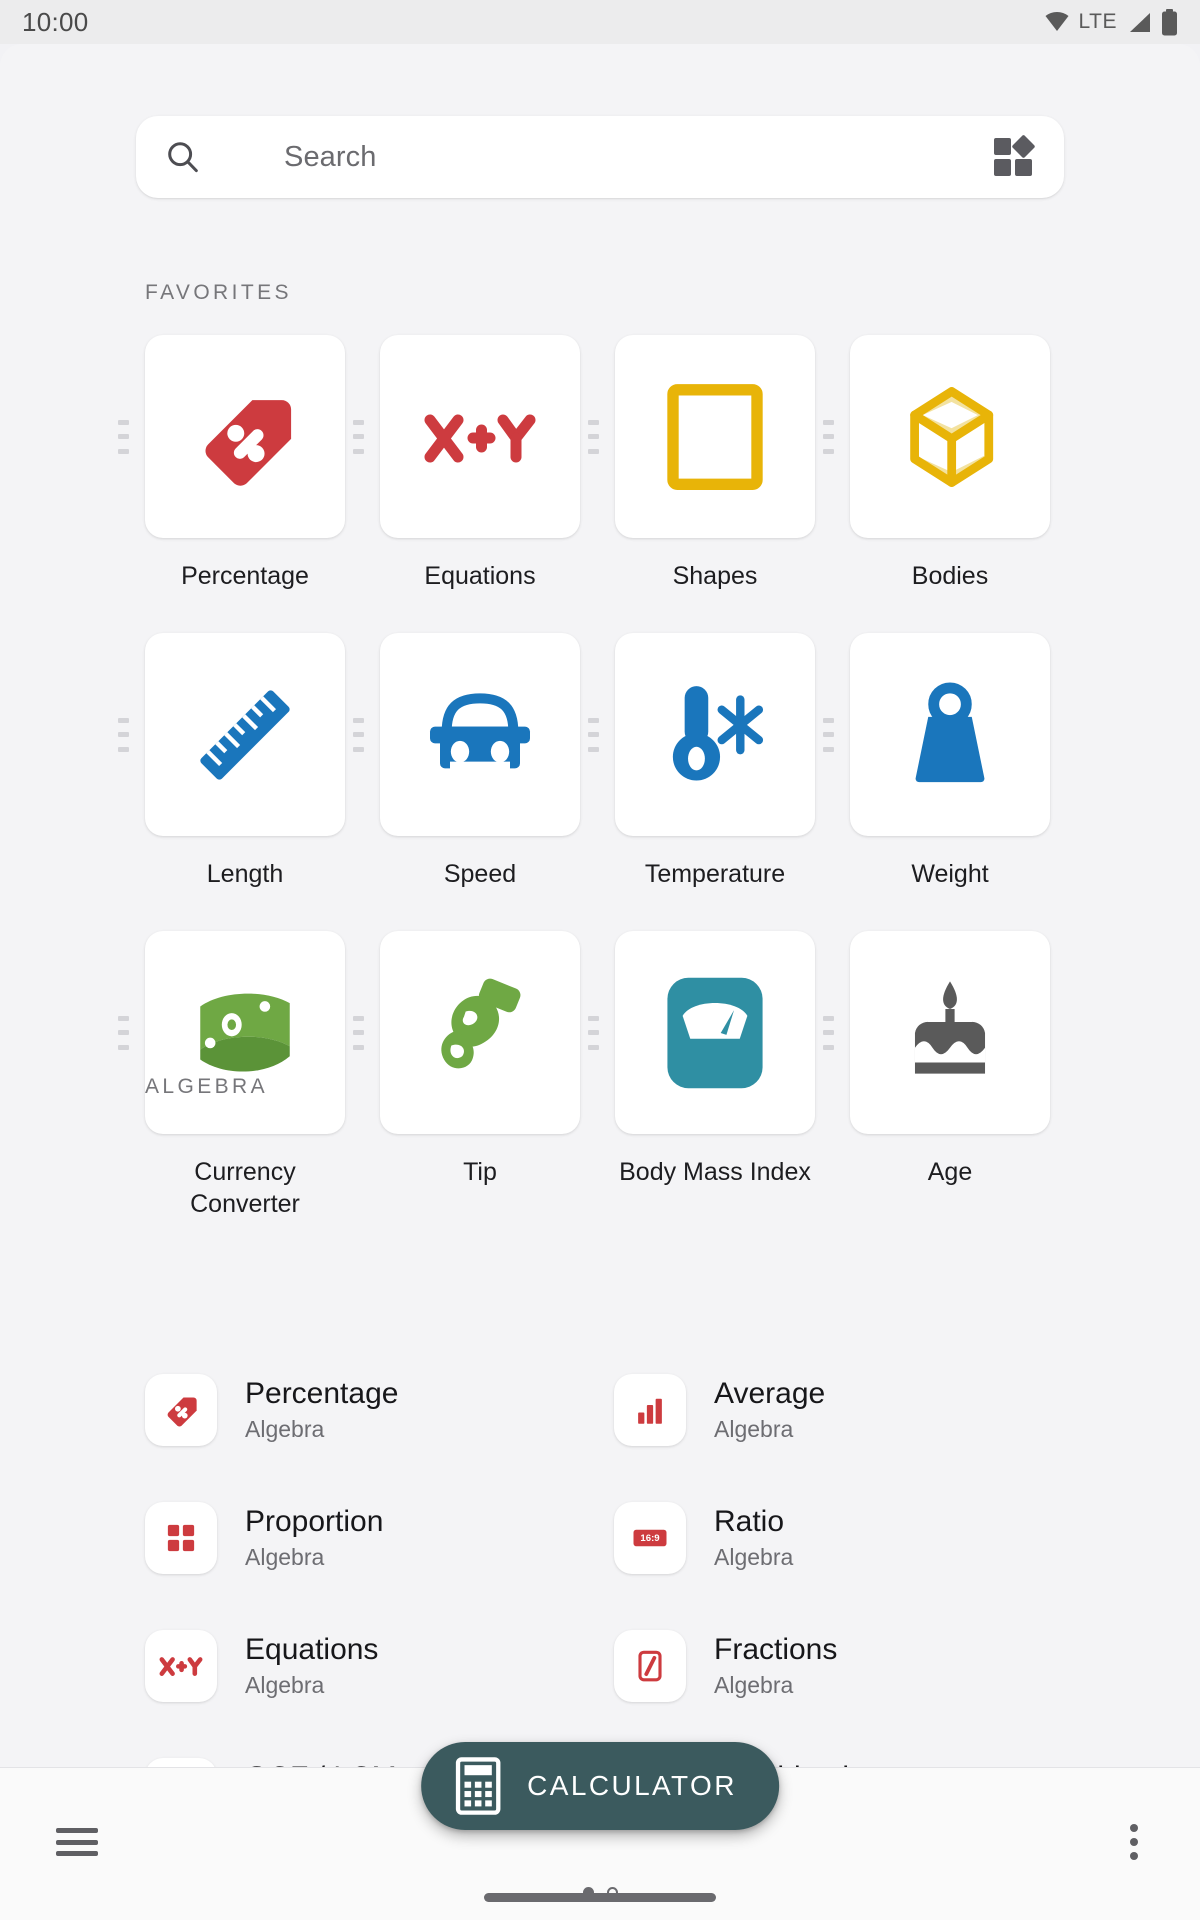 The height and width of the screenshot is (1920, 1200). I want to click on favorite-label: Speed, so click(480, 874).